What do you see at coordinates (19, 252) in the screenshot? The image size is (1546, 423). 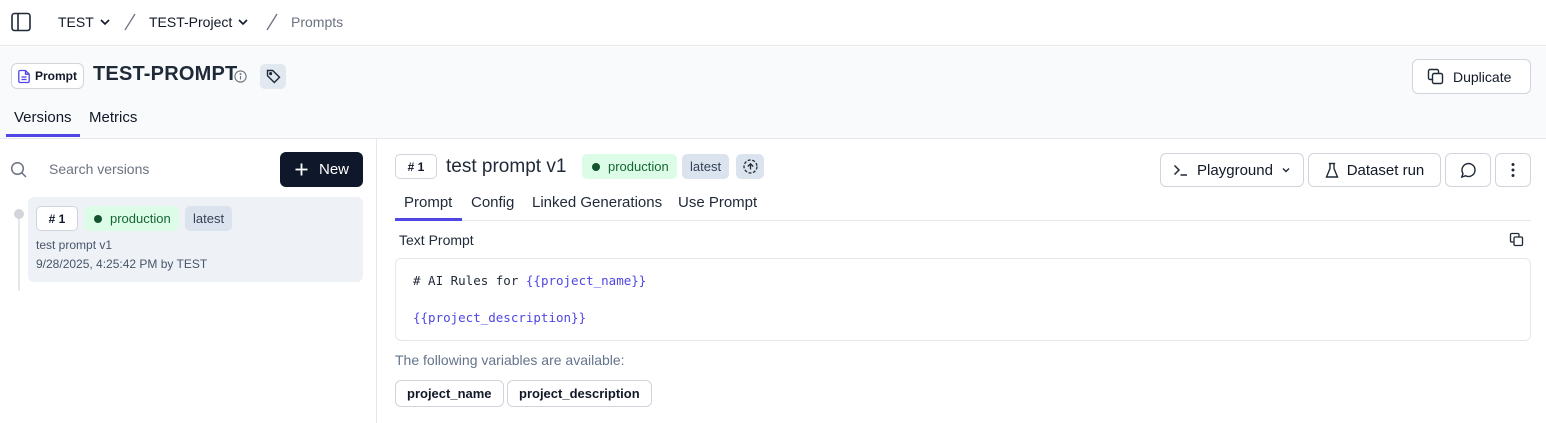 I see `timeline-line` at bounding box center [19, 252].